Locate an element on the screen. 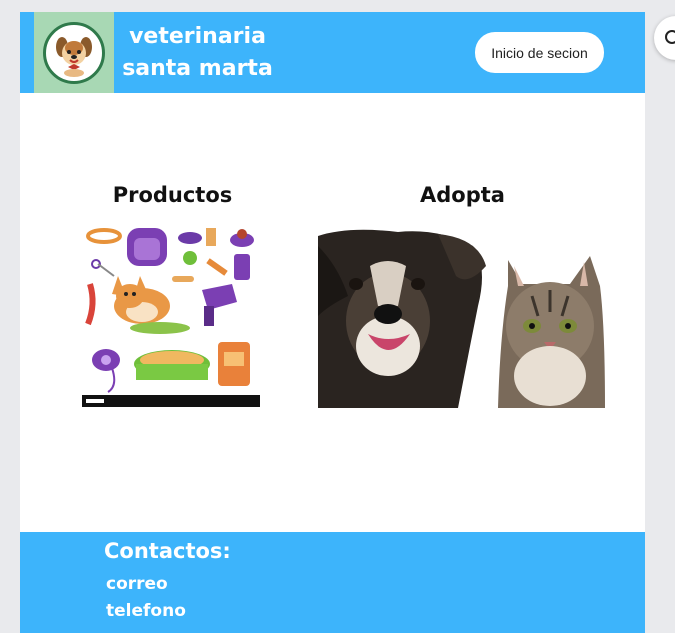 This screenshot has width=675, height=633. adopt-heading: Adopta is located at coordinates (462, 195).